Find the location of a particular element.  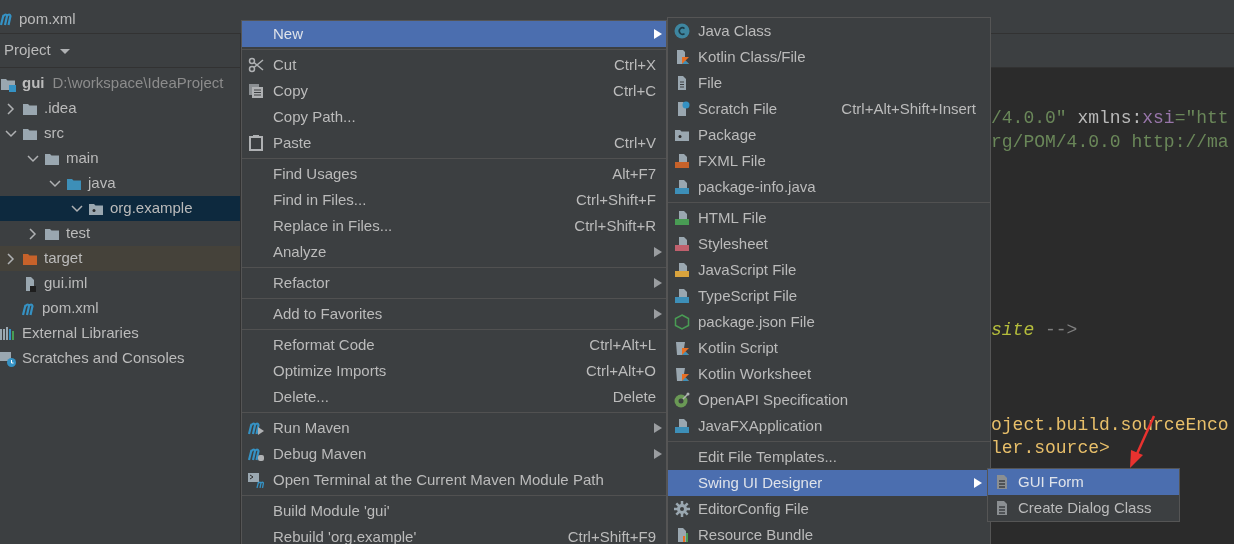

menu-item: TypeScript File is located at coordinates (829, 296).